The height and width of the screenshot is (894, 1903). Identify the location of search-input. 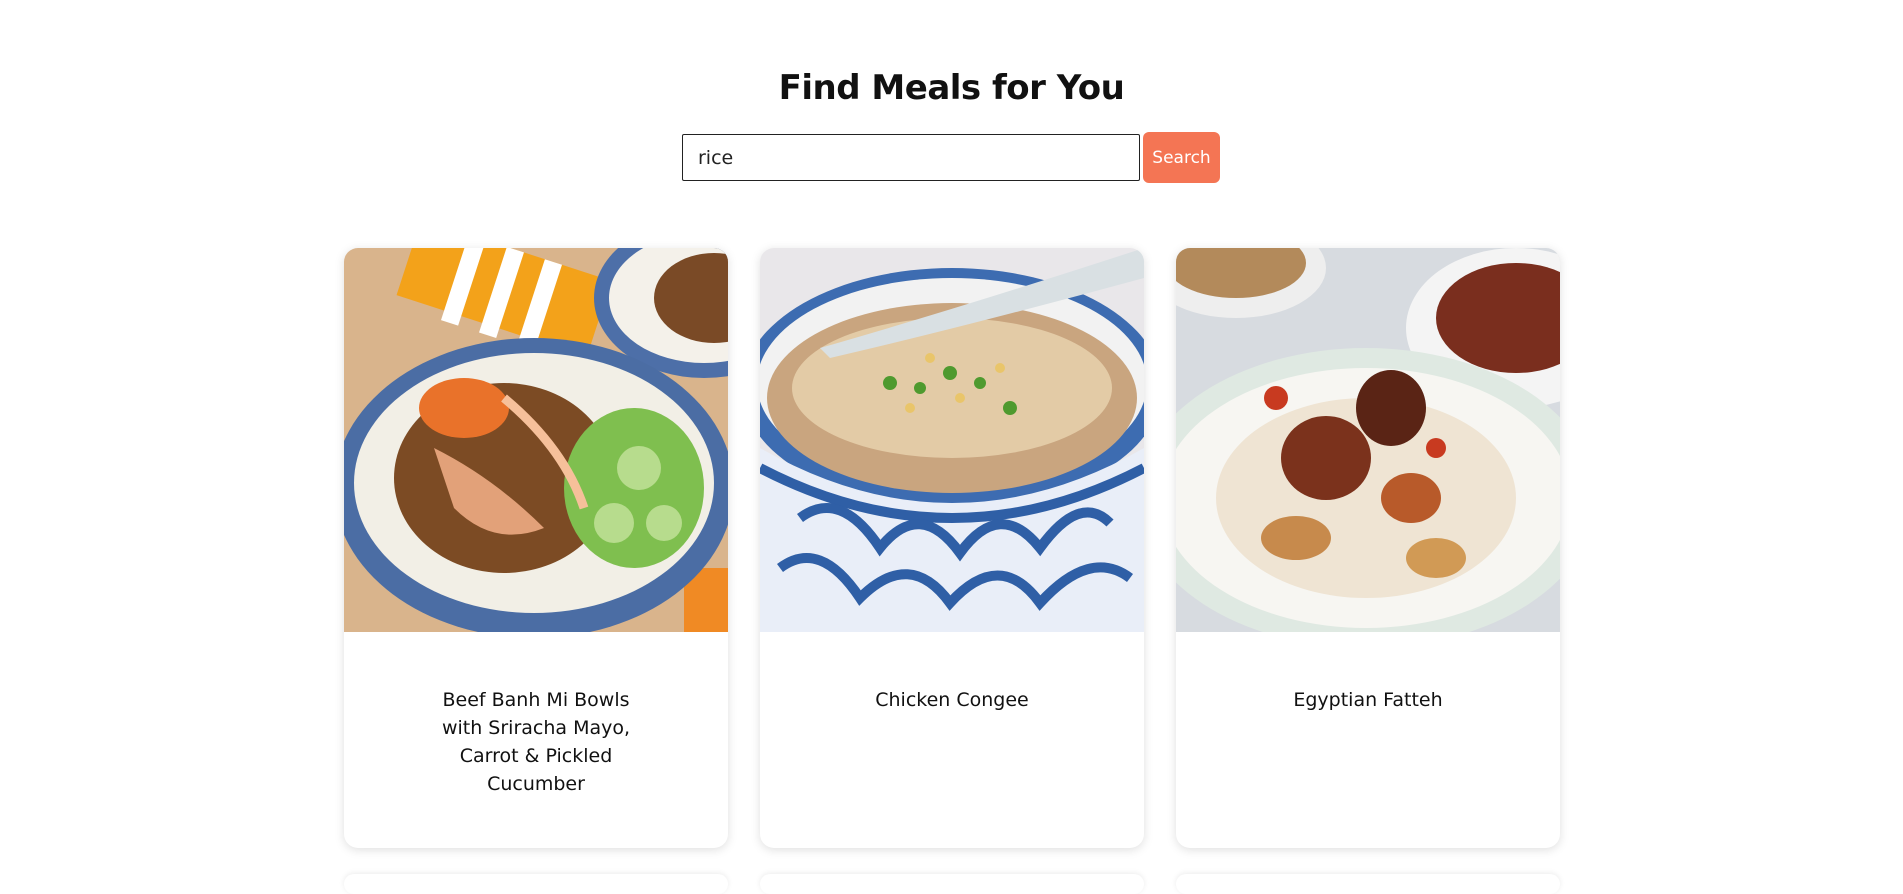
(911, 157).